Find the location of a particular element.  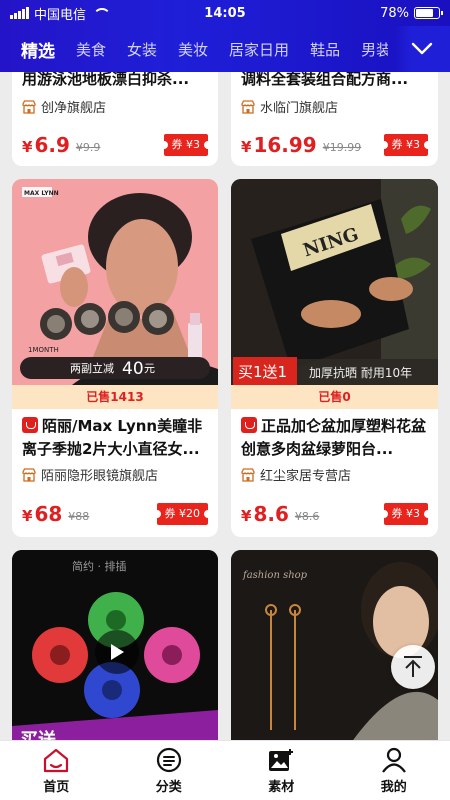

back-to-top-button is located at coordinates (413, 667).